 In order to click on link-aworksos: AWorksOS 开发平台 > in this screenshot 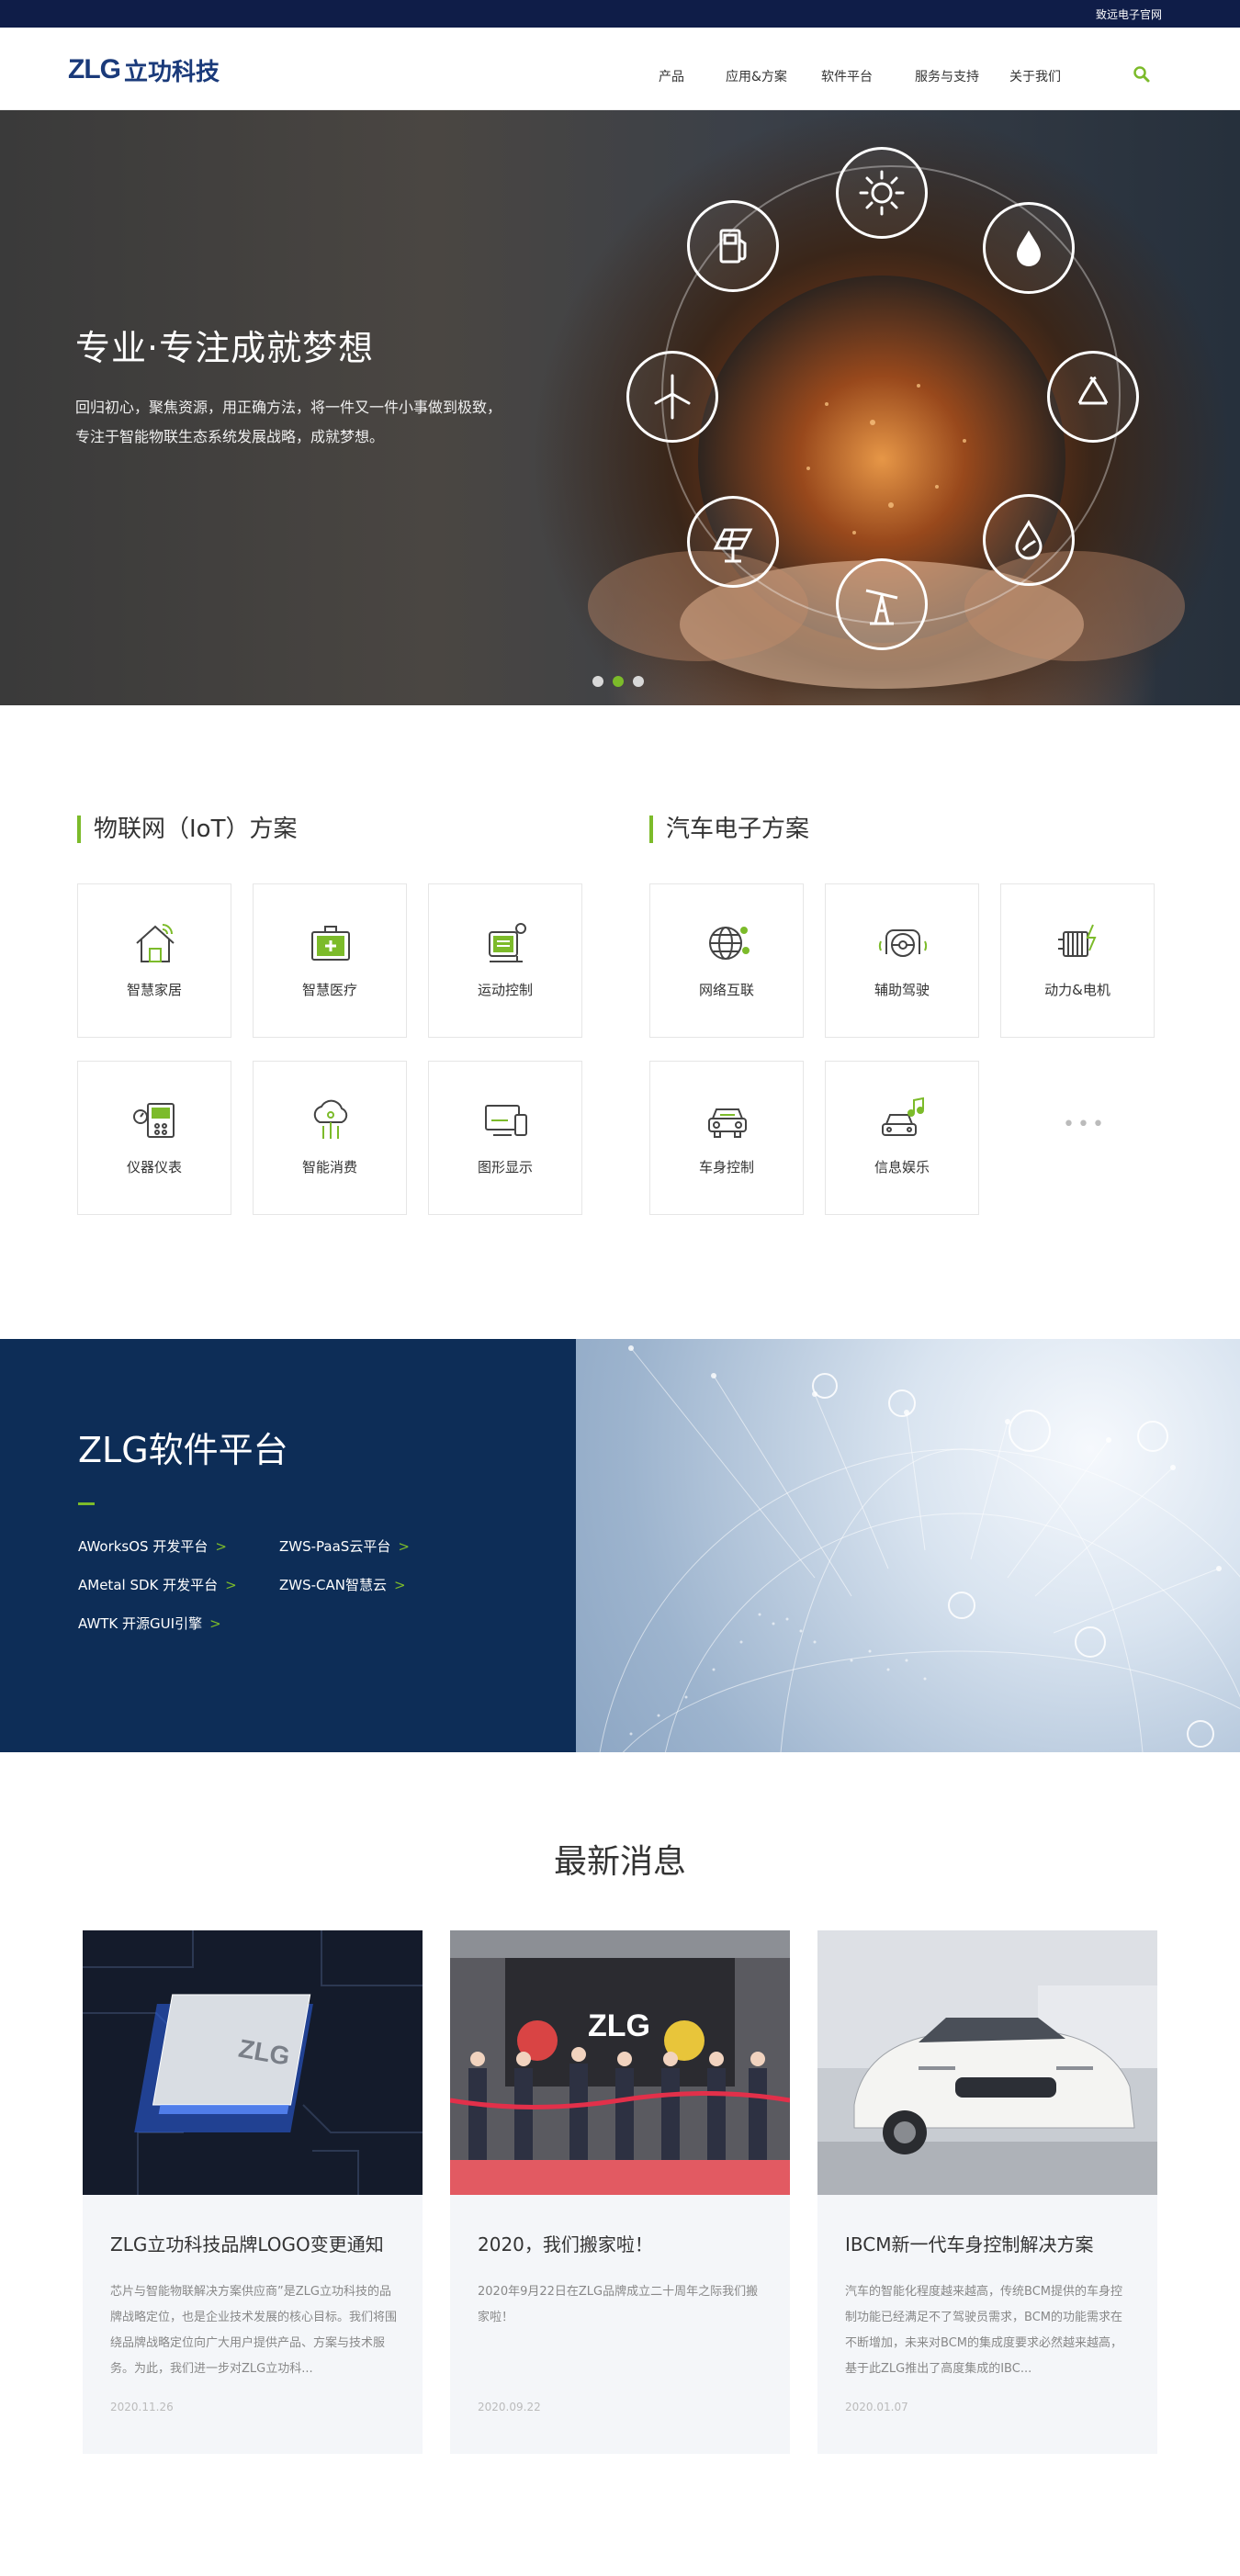, I will do `click(152, 1546)`.